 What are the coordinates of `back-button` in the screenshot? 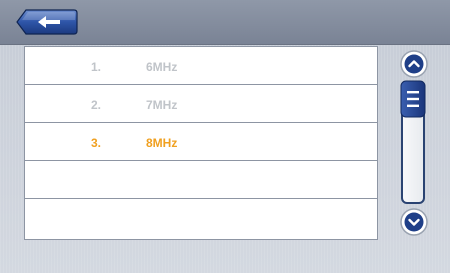 It's located at (47, 22).